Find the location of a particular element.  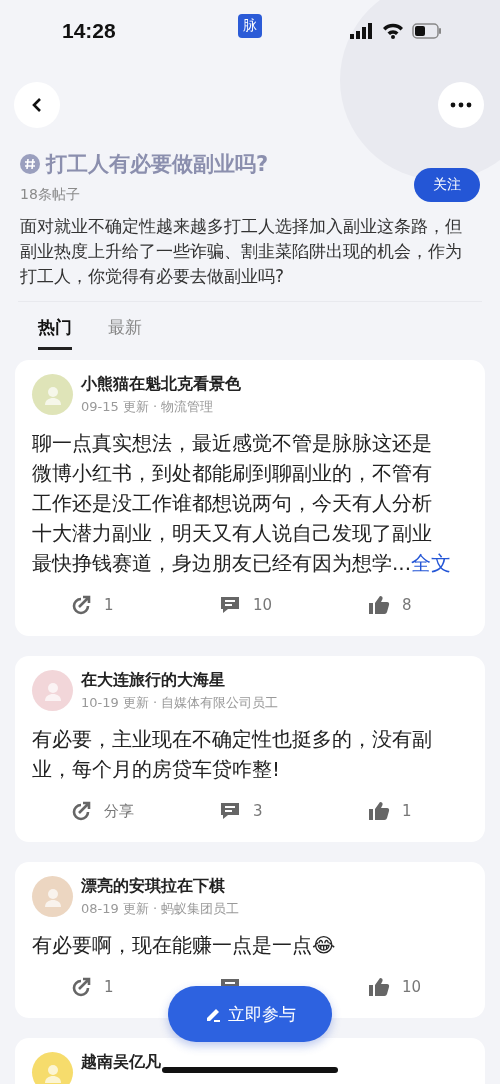

hashtag-icon is located at coordinates (30, 164).